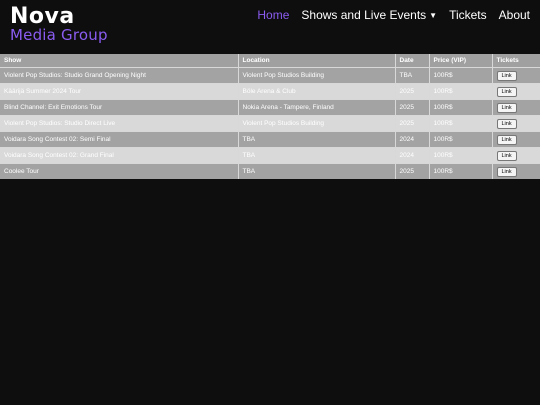 This screenshot has height=405, width=540. What do you see at coordinates (468, 15) in the screenshot?
I see `nav-tickets: Tickets` at bounding box center [468, 15].